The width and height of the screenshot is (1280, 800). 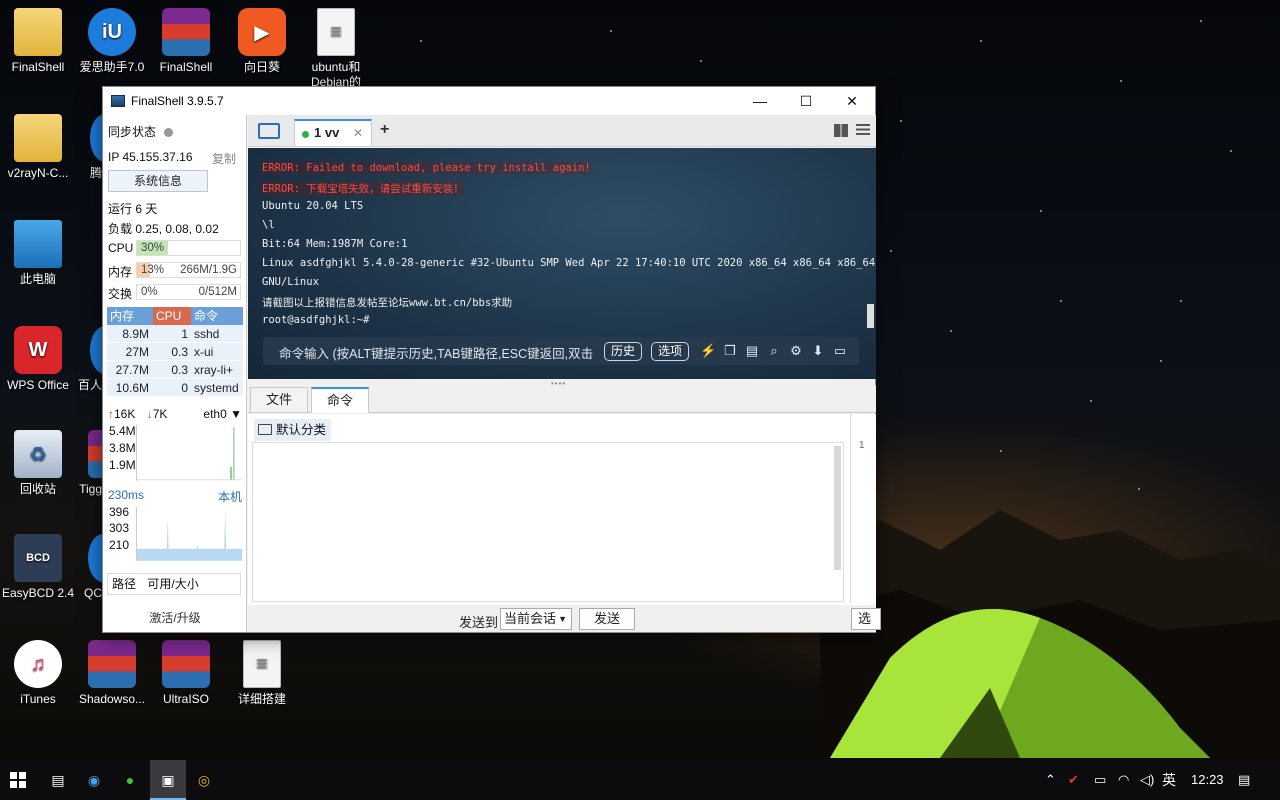 What do you see at coordinates (730, 351) in the screenshot?
I see `copy-icon: ❐` at bounding box center [730, 351].